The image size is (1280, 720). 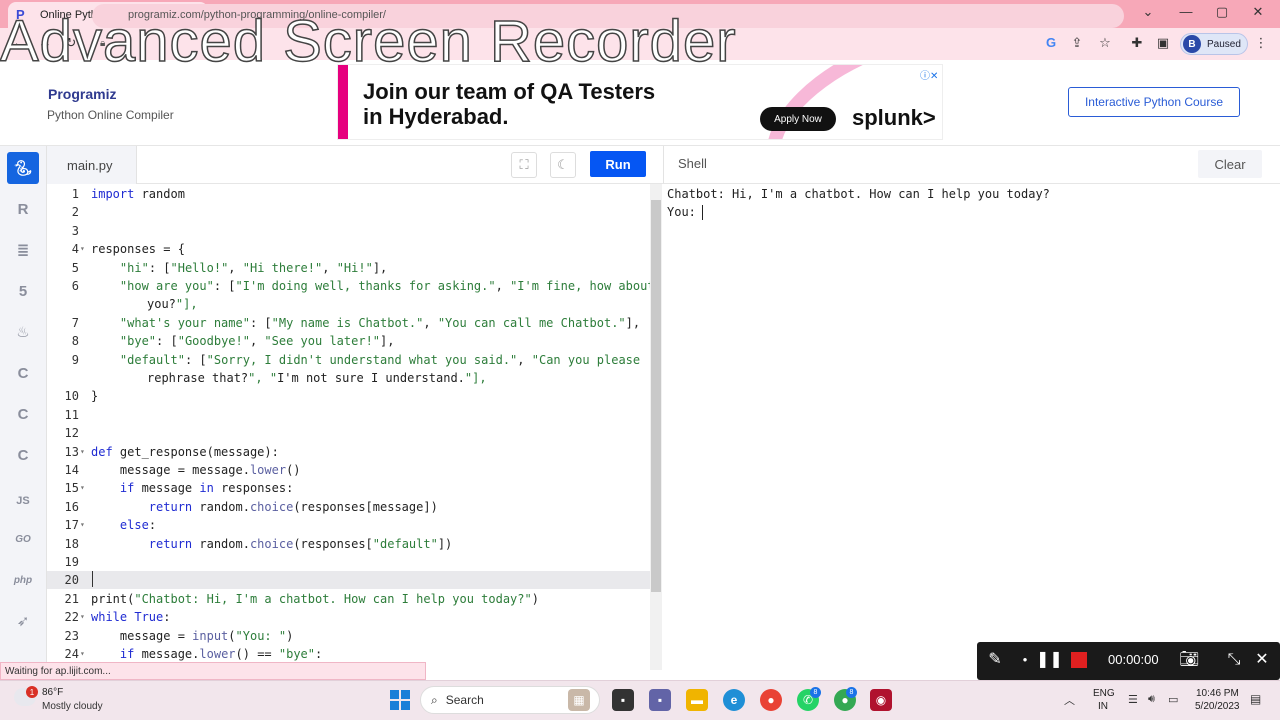 I want to click on camera-icon: 📷︎, so click(x=1189, y=660).